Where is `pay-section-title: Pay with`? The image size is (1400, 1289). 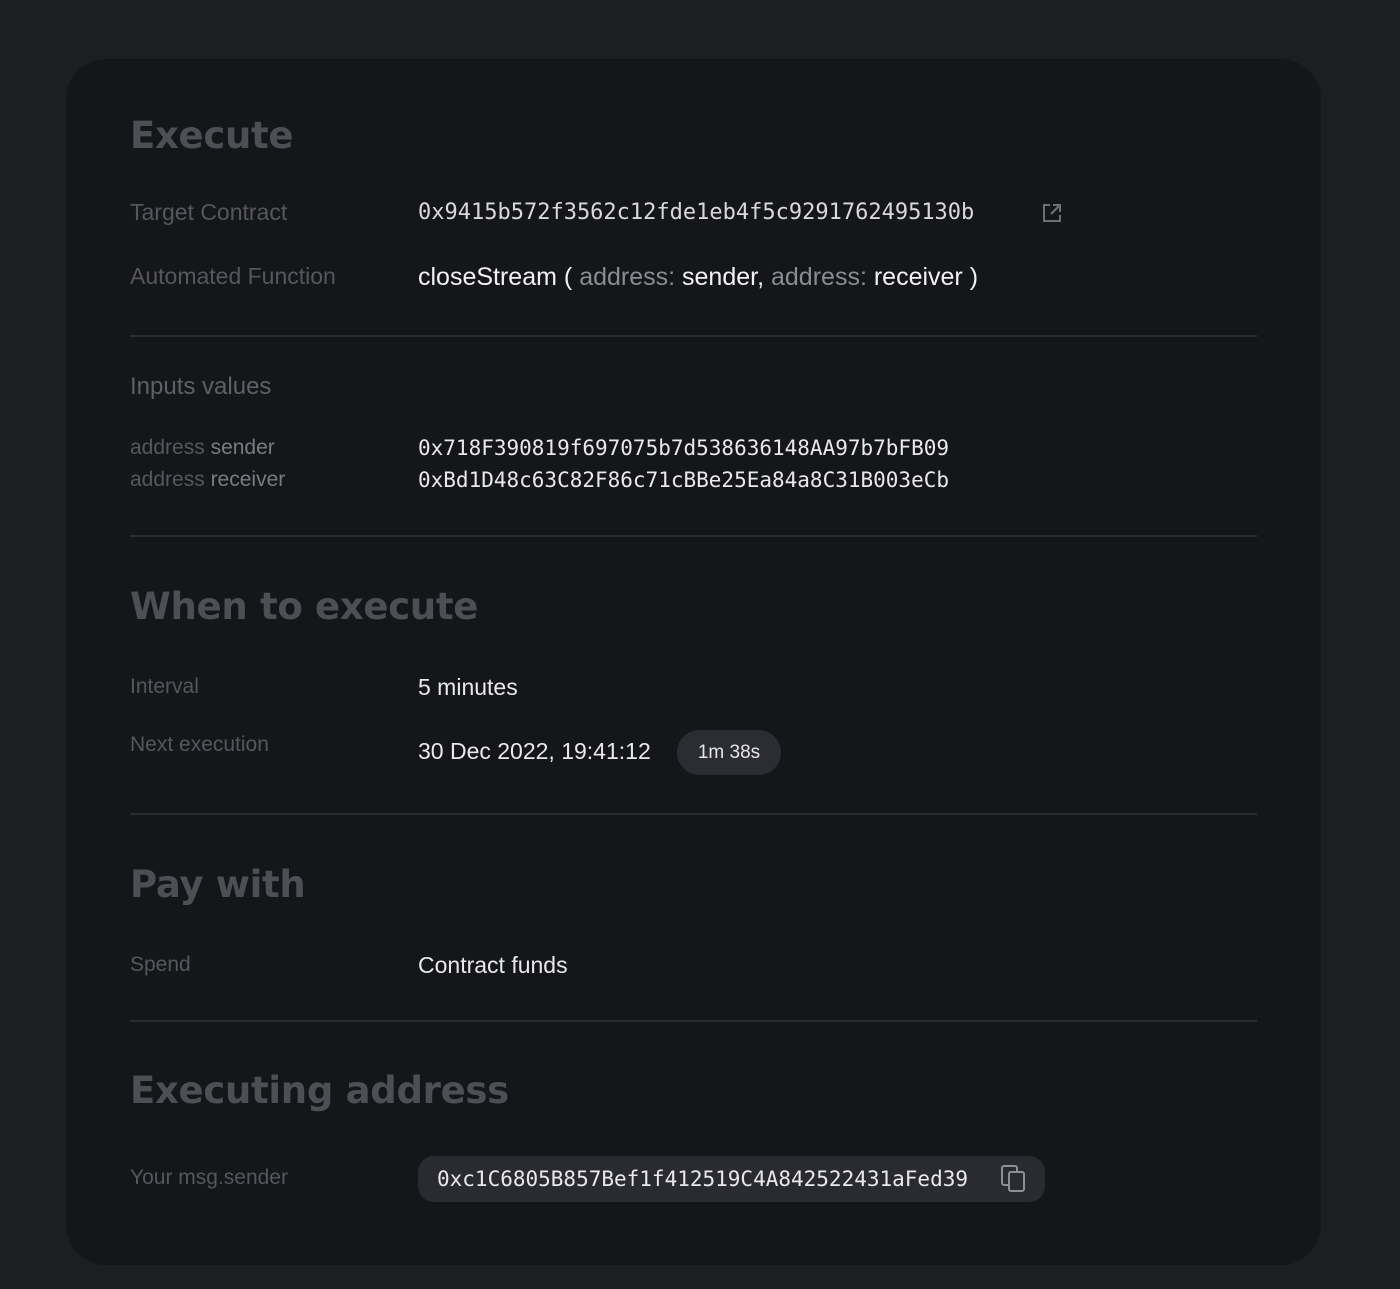
pay-section-title: Pay with is located at coordinates (218, 884).